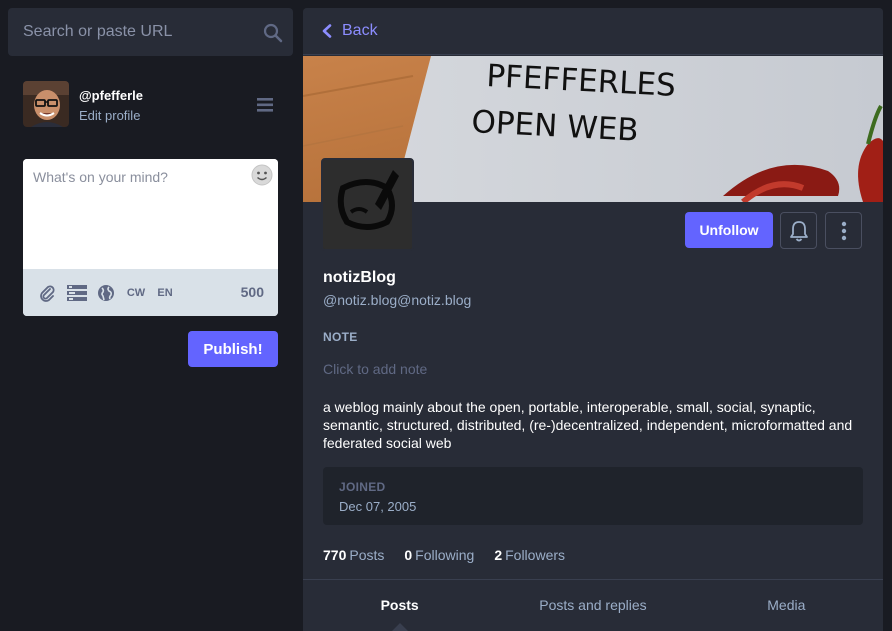  Describe the element at coordinates (843, 230) in the screenshot. I see `more-vertical-icon` at that location.